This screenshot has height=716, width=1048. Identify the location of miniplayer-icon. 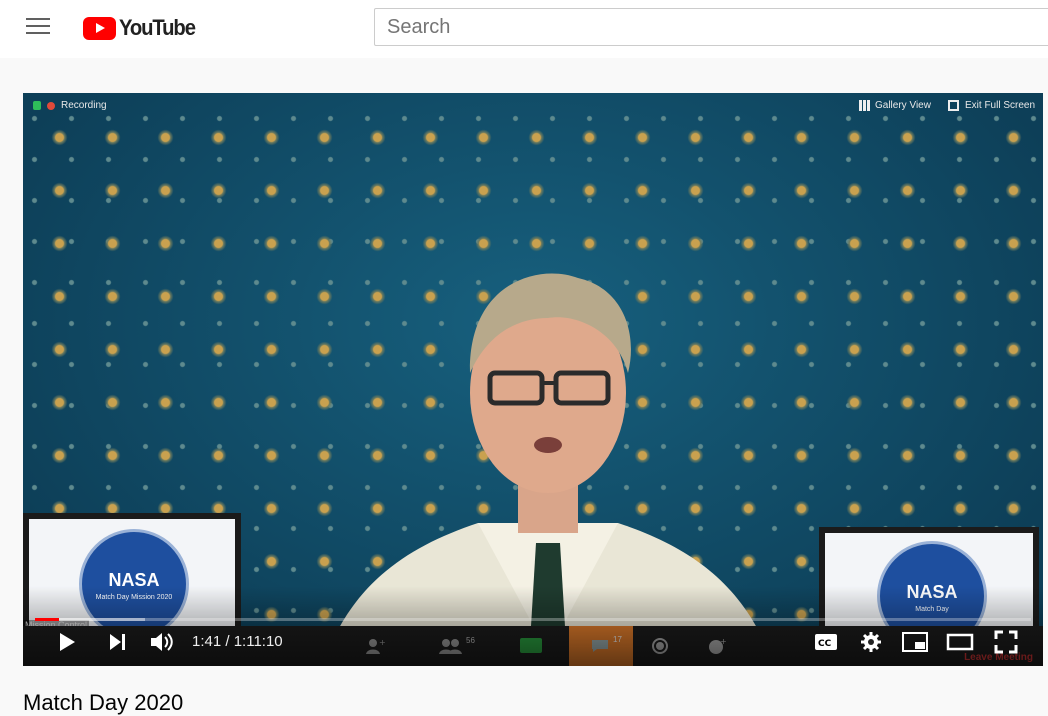
(915, 642).